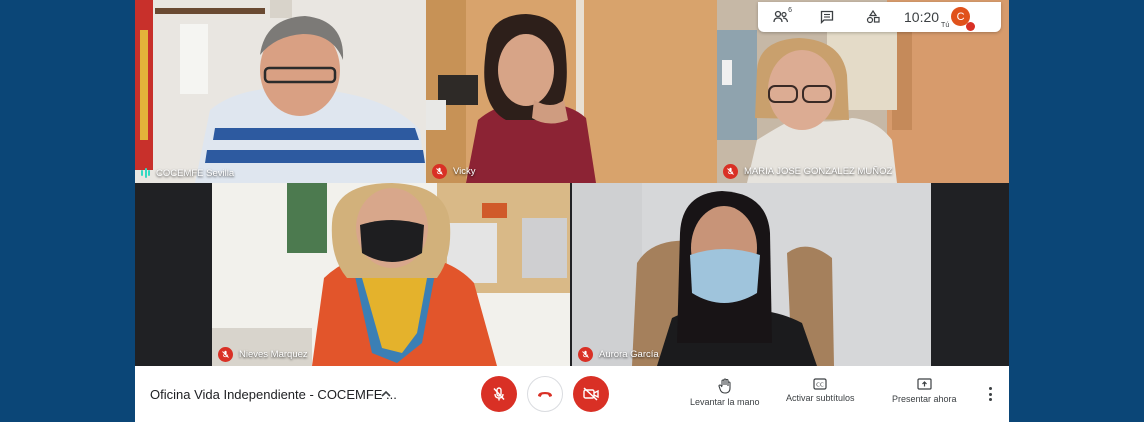 The height and width of the screenshot is (422, 1144). Describe the element at coordinates (922, 17) in the screenshot. I see `clock: 10:20` at that location.